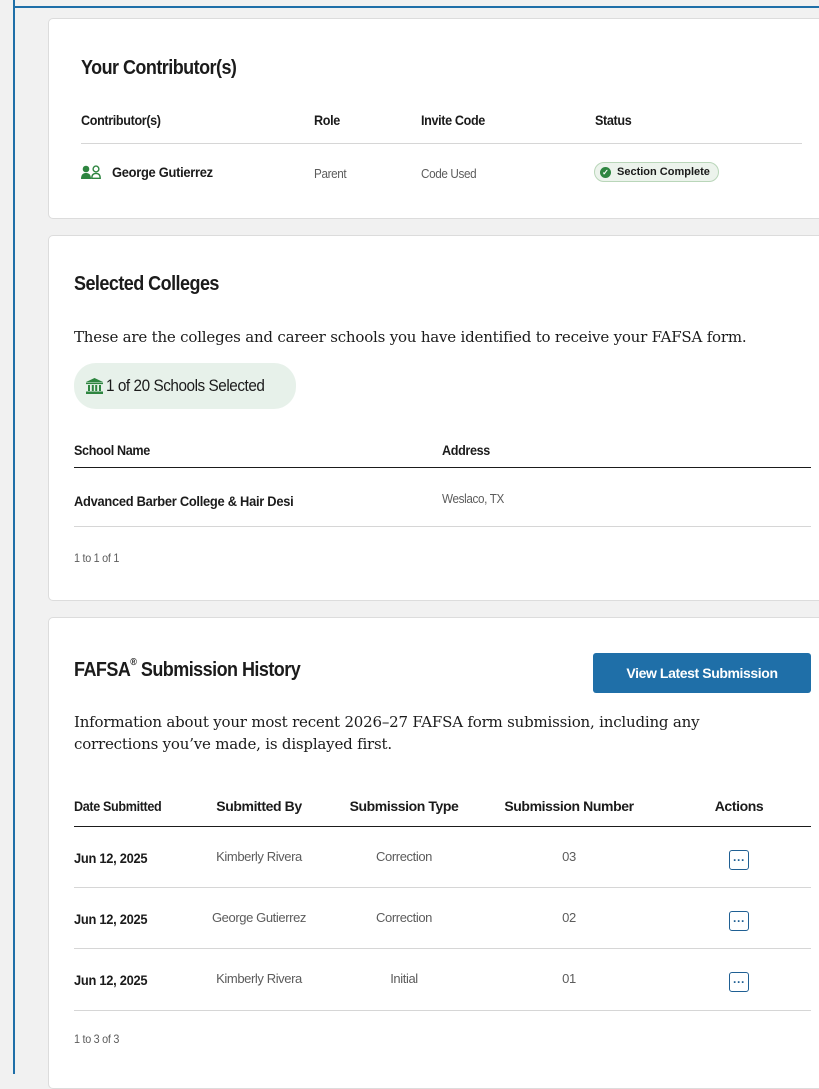 Image resolution: width=819 pixels, height=1089 pixels. Describe the element at coordinates (466, 450) in the screenshot. I see `col-header-address: Address` at that location.